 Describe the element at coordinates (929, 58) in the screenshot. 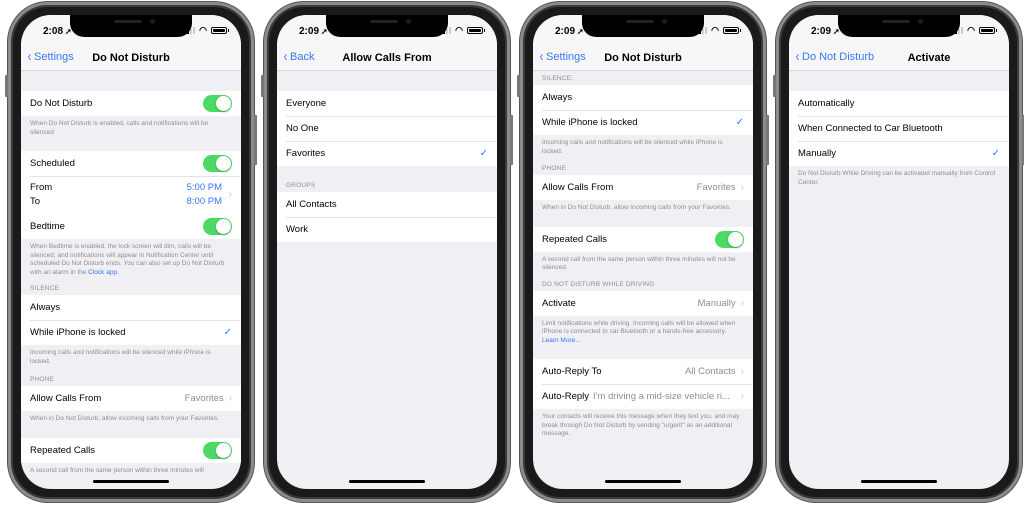

I see `page-title: Activate` at that location.